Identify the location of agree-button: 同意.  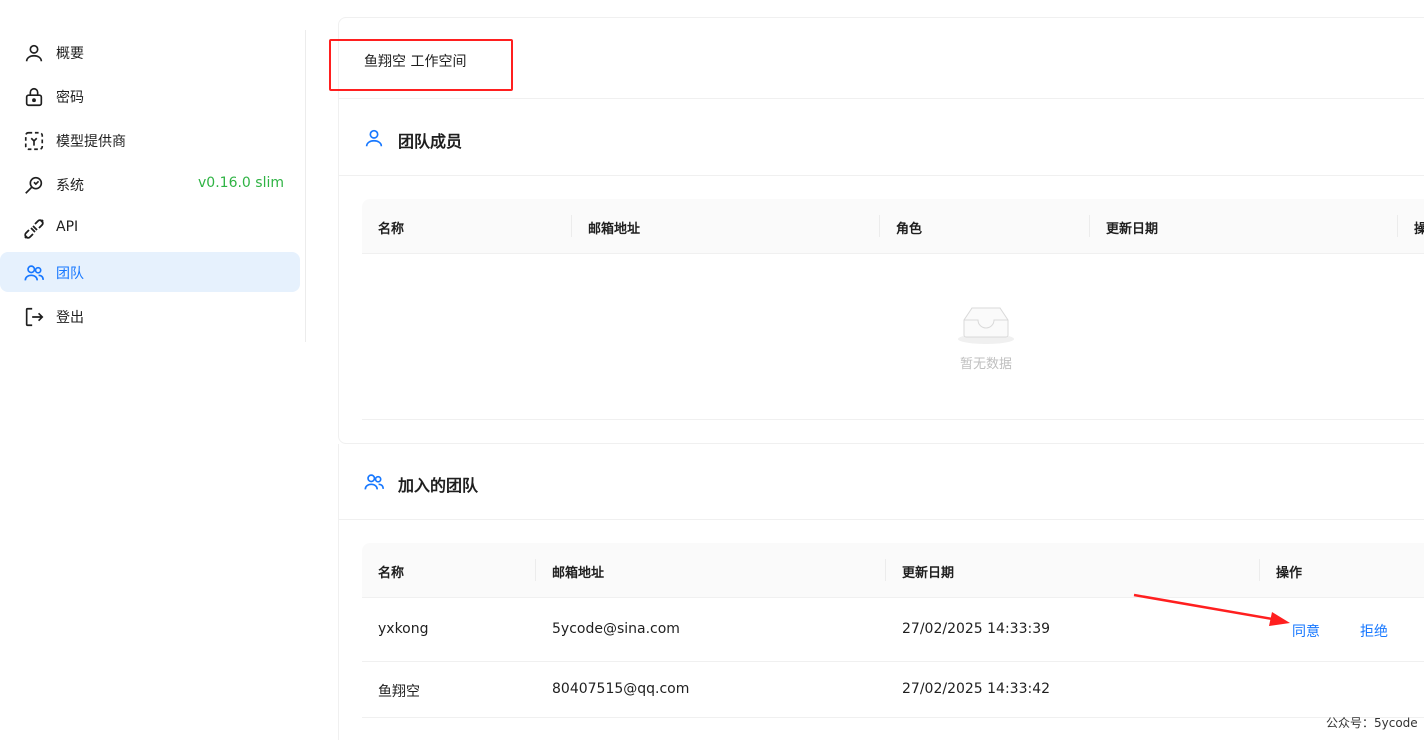
(1306, 631).